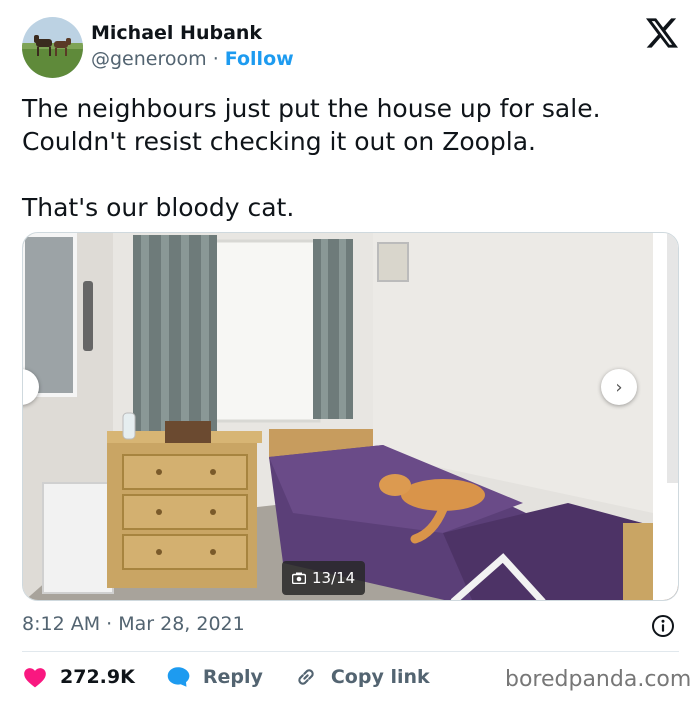 This screenshot has width=700, height=704. Describe the element at coordinates (598, 679) in the screenshot. I see `watermark: boredpanda.com` at that location.